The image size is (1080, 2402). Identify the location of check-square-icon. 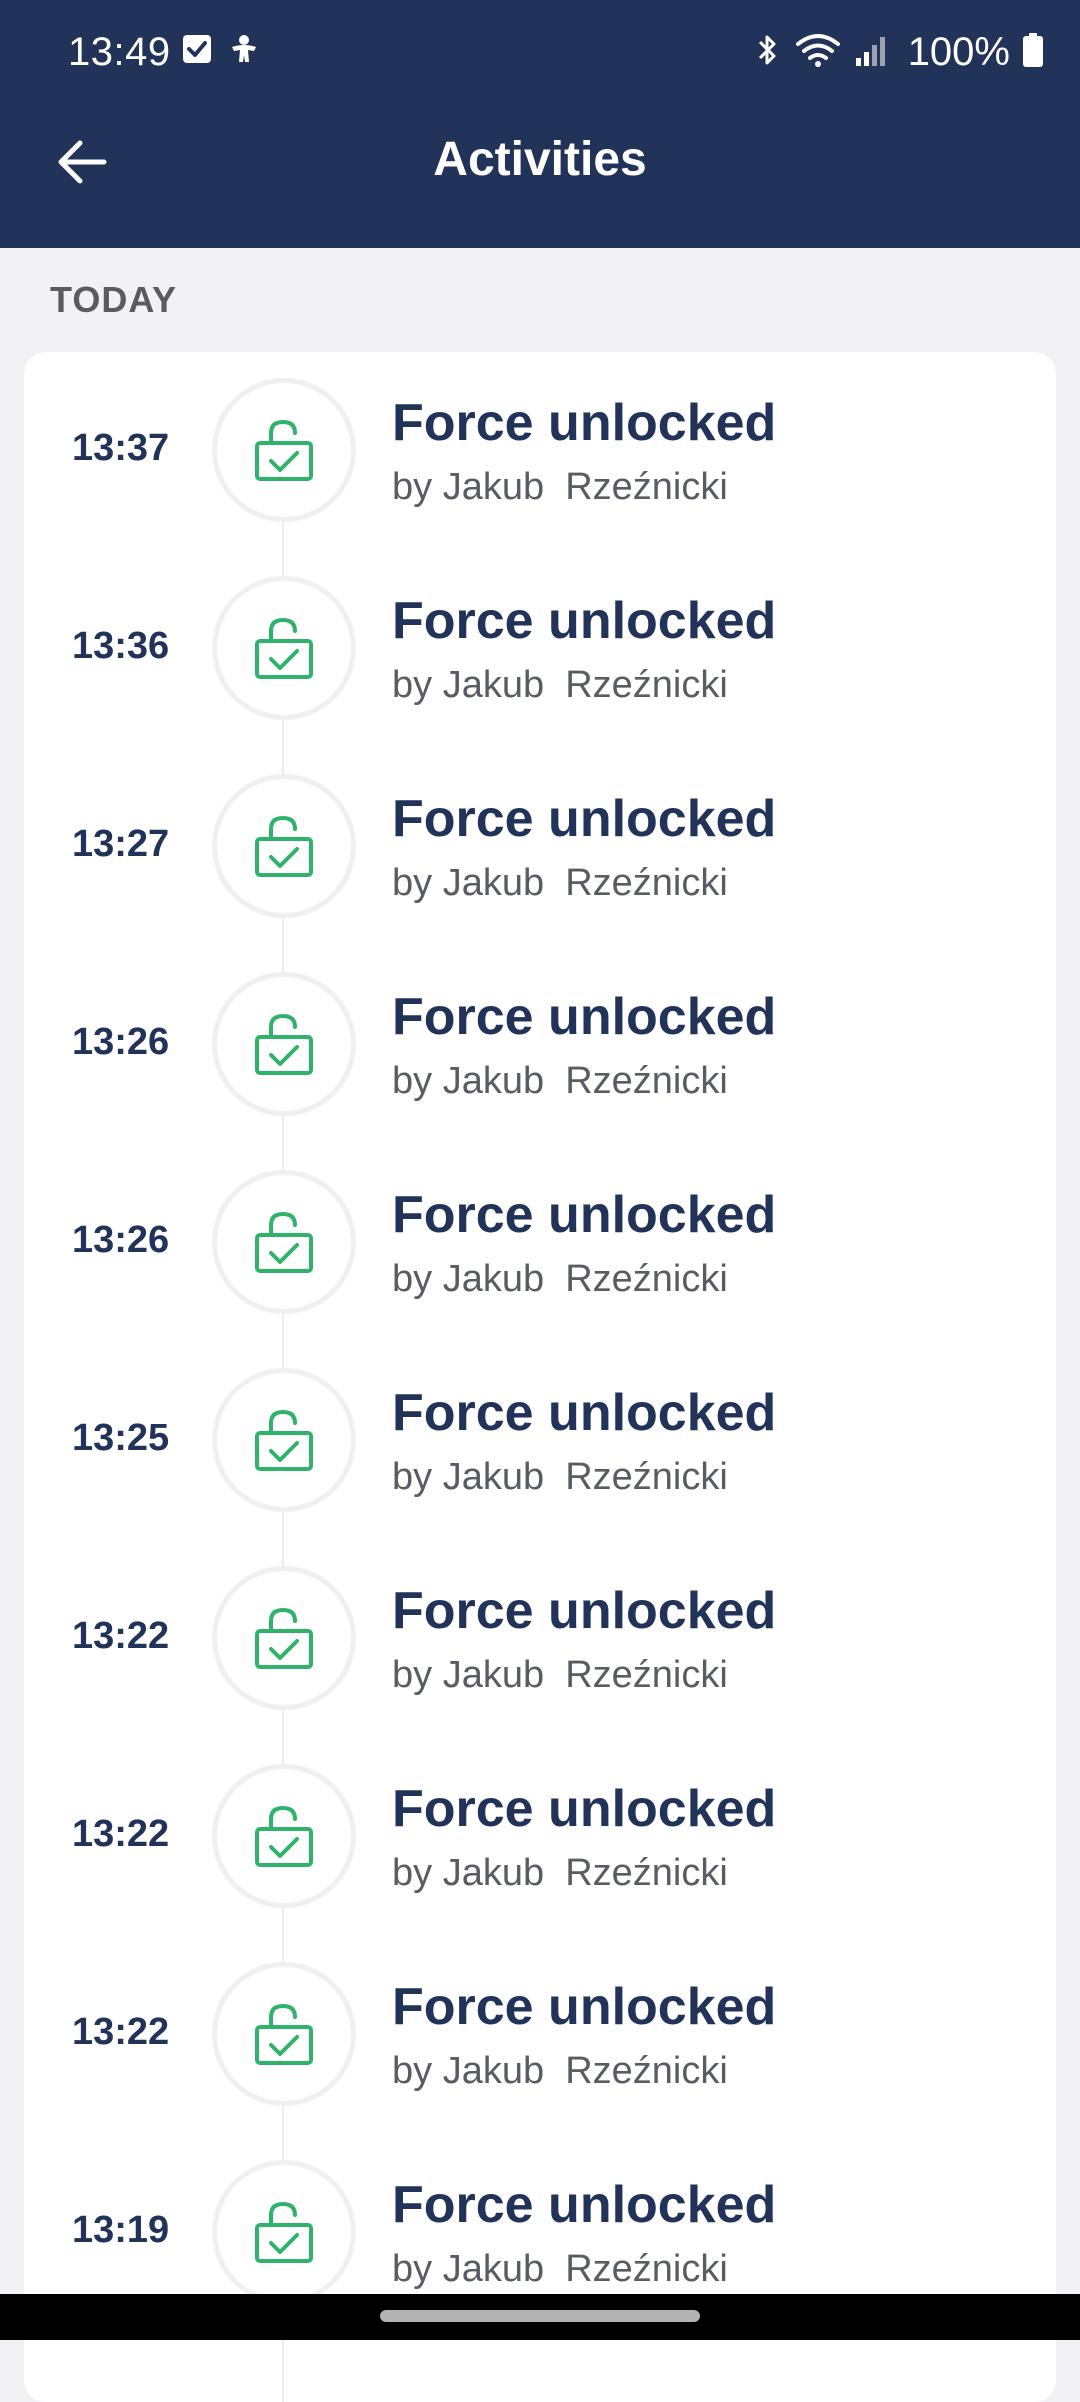
(197, 52).